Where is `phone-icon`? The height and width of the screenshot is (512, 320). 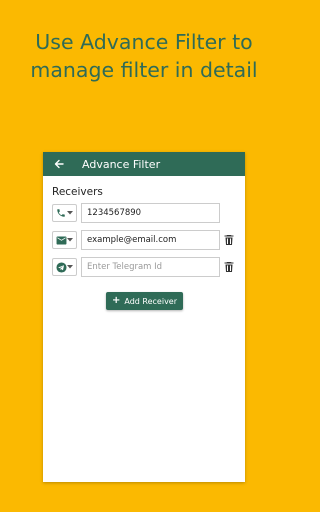 phone-icon is located at coordinates (61, 213).